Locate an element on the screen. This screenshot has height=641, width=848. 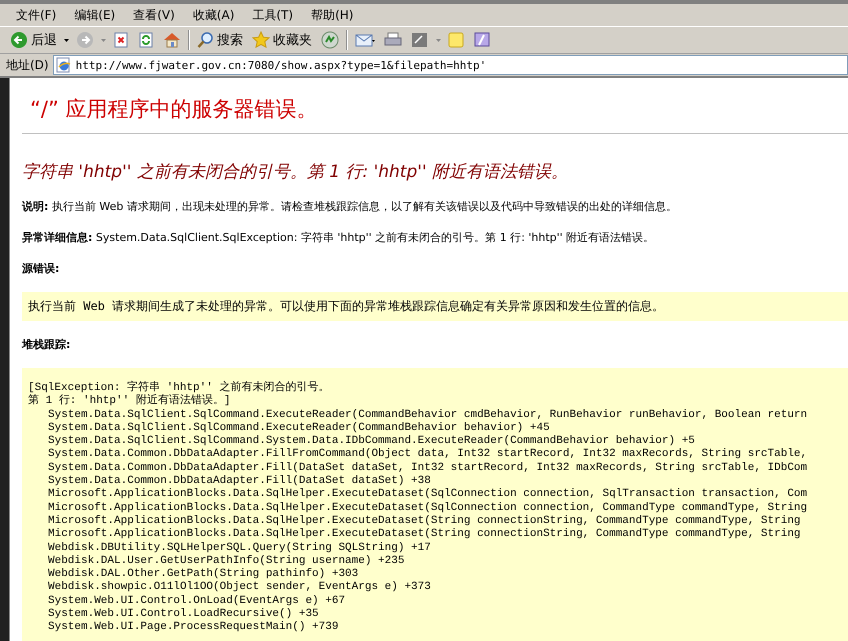
stack-frame-line: System.Web.UI.Control.LoadRecursive() +35 is located at coordinates (183, 614).